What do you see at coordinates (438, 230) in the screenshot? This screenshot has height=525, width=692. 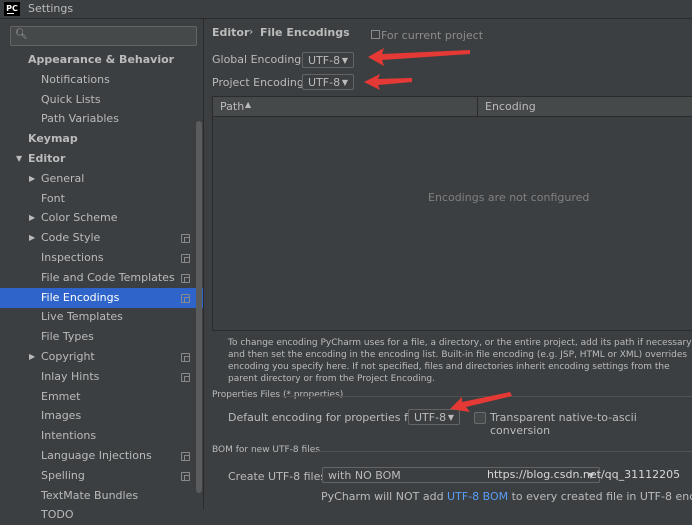 I see `annotation-arrows` at bounding box center [438, 230].